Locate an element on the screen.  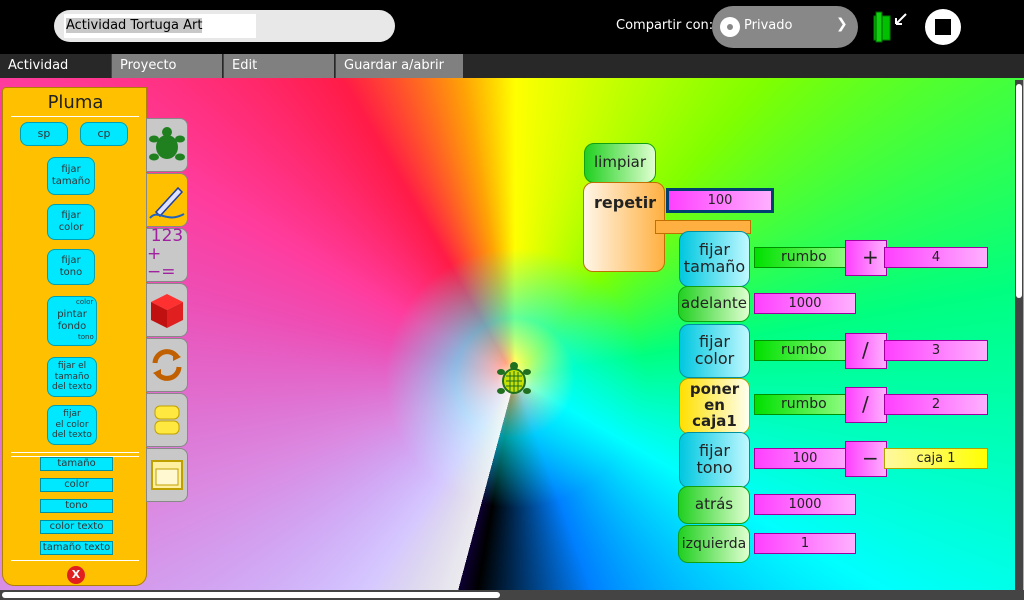
tab-proyecto: Proyecto is located at coordinates (166, 66).